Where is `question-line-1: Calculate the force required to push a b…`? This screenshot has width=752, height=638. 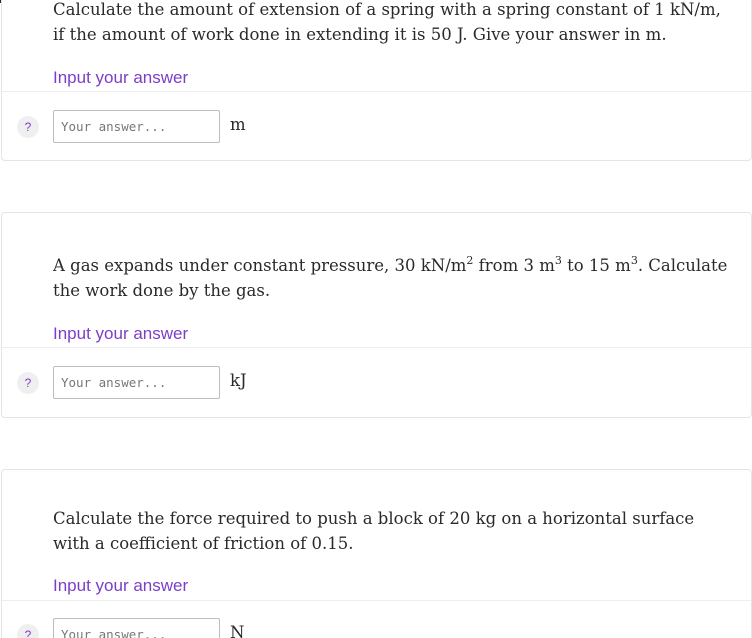 question-line-1: Calculate the force required to push a b… is located at coordinates (374, 518).